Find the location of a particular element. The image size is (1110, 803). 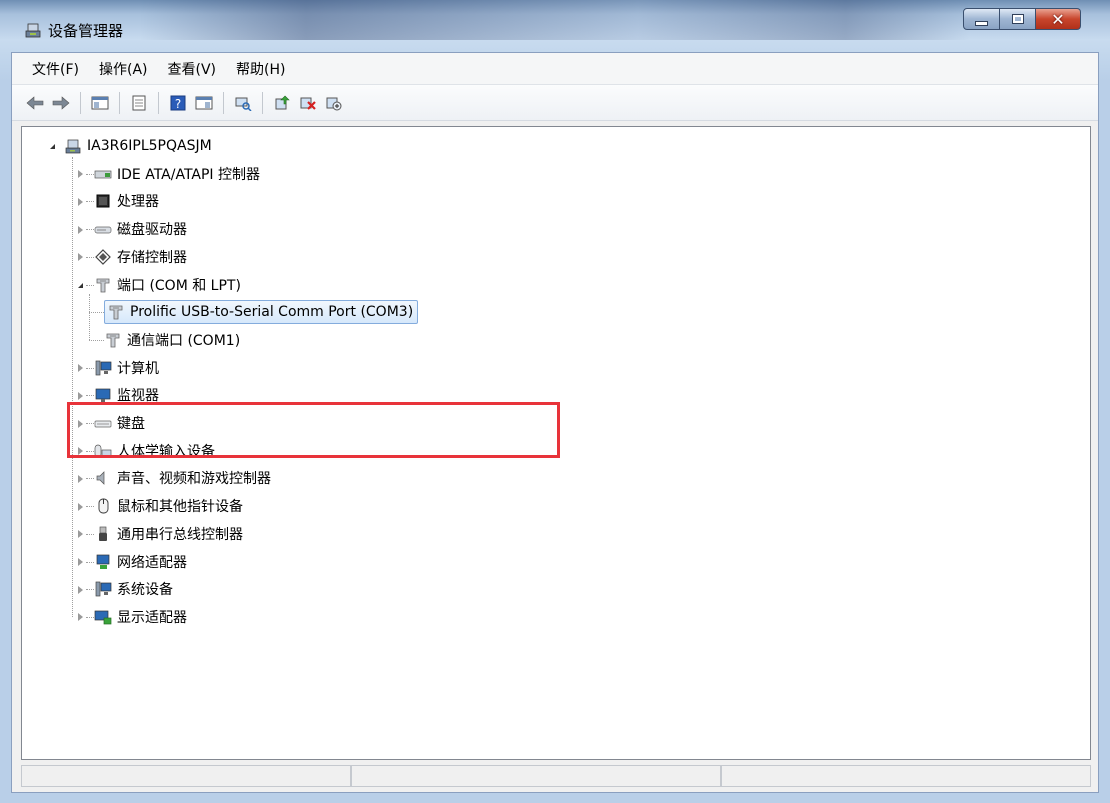

tree-category: IDE ATA/ATAPI 控制器 is located at coordinates (177, 174).